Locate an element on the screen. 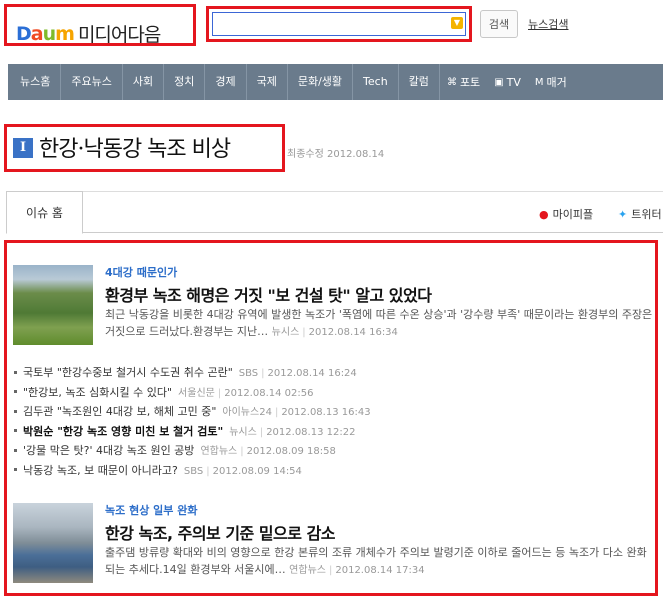 This screenshot has height=598, width=663. share-twitter-button: ✦ 트위터 is located at coordinates (640, 214).